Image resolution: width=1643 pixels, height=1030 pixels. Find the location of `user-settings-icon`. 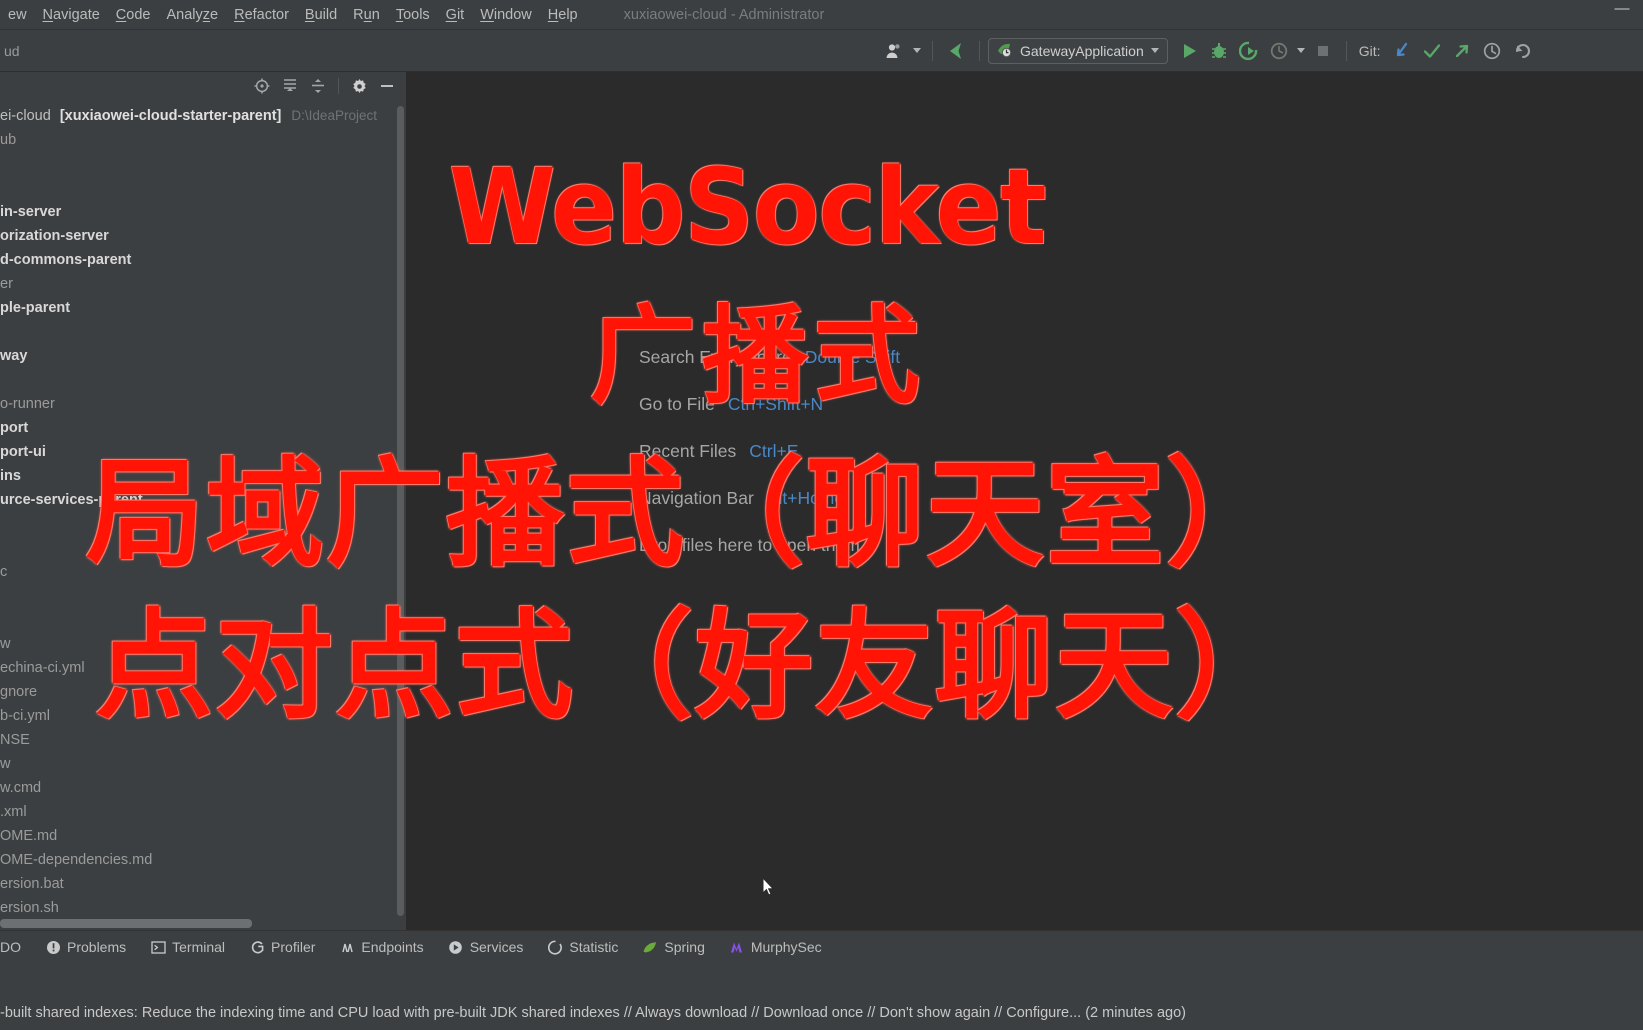

user-settings-icon is located at coordinates (895, 51).